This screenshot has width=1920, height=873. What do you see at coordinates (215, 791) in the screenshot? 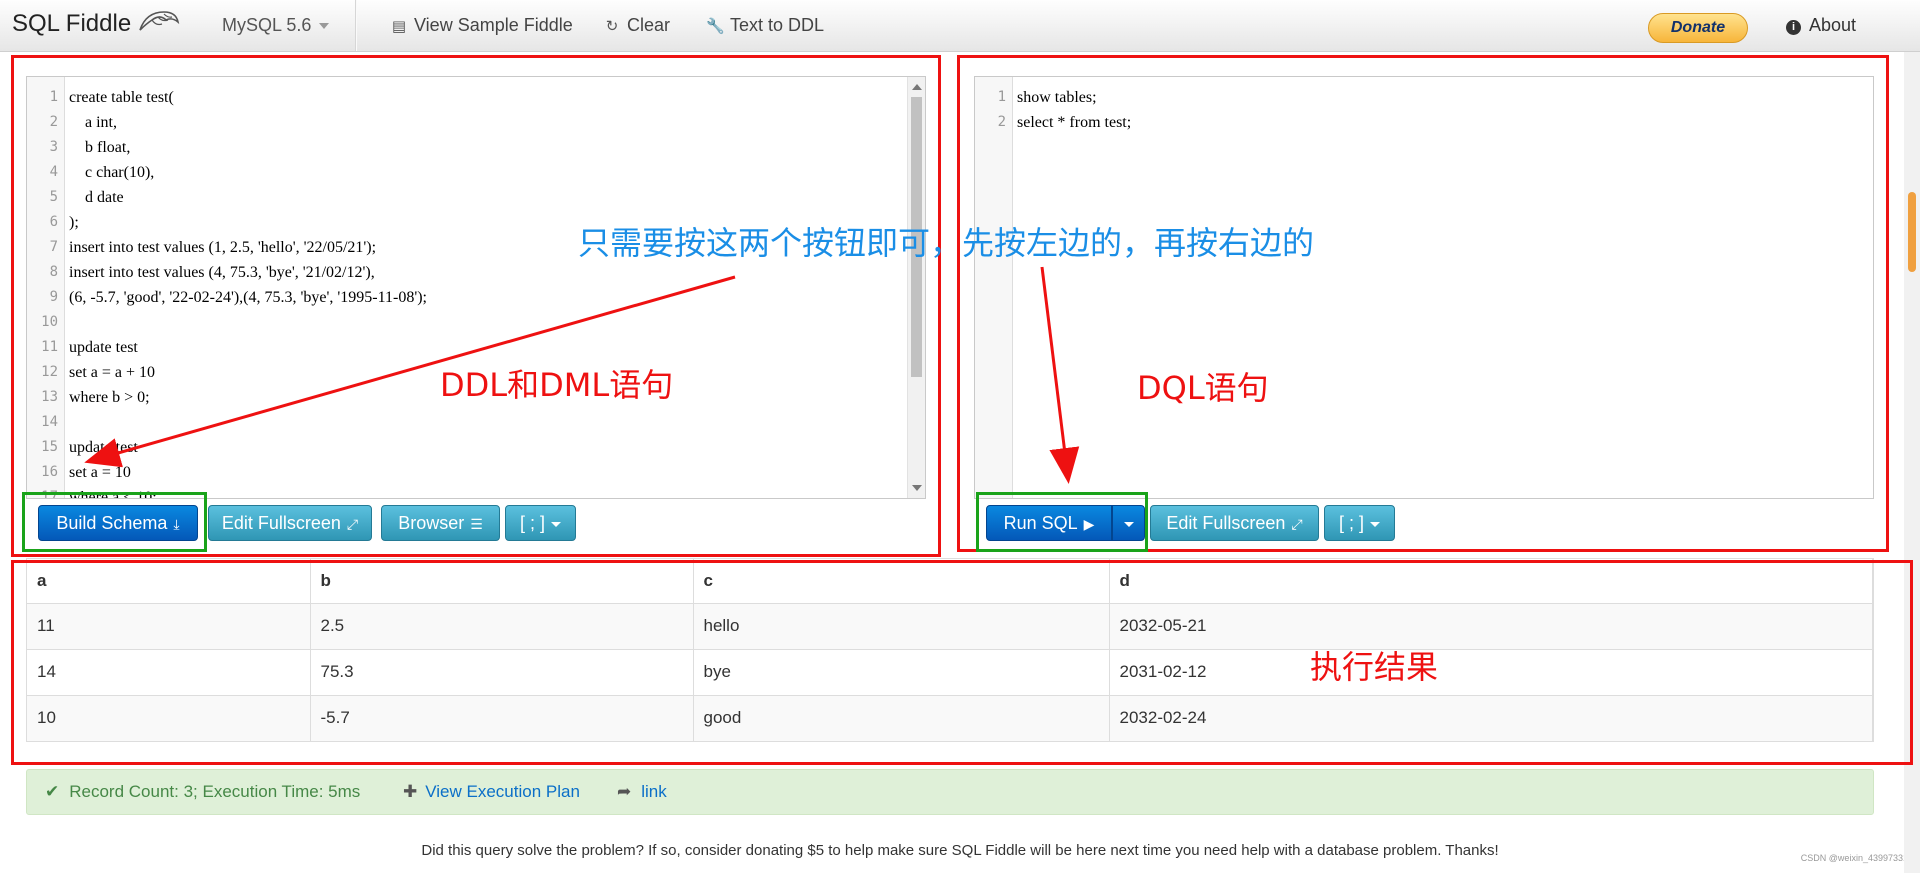
I see `record-count-text: Record Count: 3; Execution Time: 5ms` at bounding box center [215, 791].